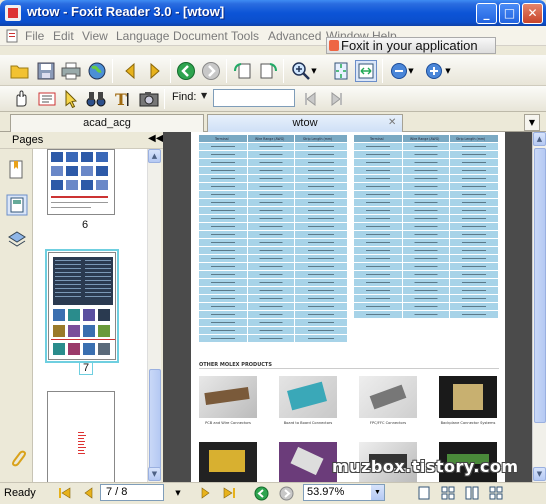  What do you see at coordinates (448, 493) in the screenshot?
I see `continuous-page-icon` at bounding box center [448, 493].